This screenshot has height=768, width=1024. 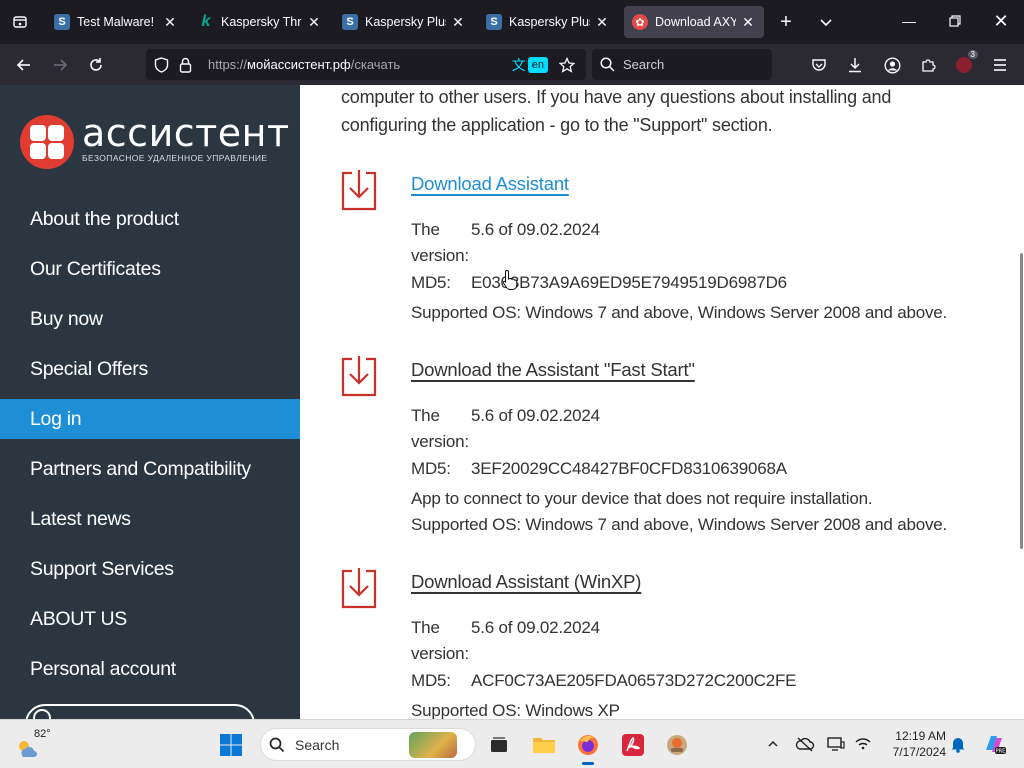 What do you see at coordinates (150, 219) in the screenshot?
I see `nav-about-product: About the product` at bounding box center [150, 219].